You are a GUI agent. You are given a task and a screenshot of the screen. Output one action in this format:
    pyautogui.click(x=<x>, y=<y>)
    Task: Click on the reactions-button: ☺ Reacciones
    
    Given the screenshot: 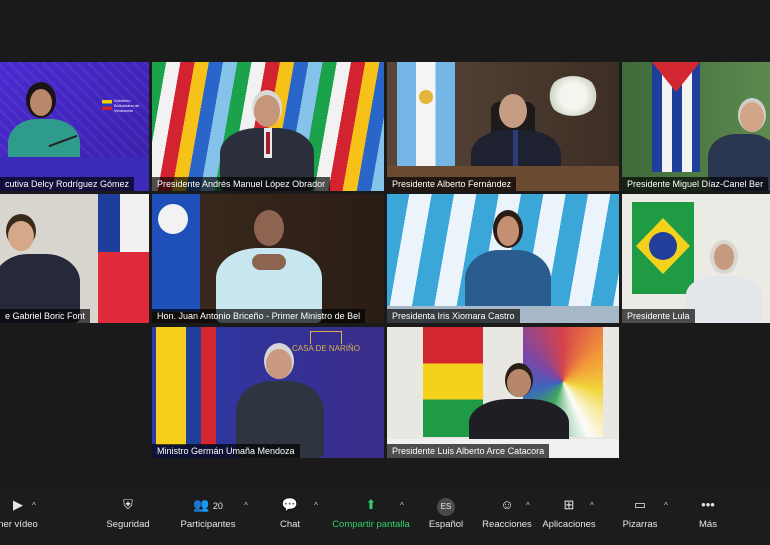 What is the action you would take?
    pyautogui.click(x=507, y=516)
    